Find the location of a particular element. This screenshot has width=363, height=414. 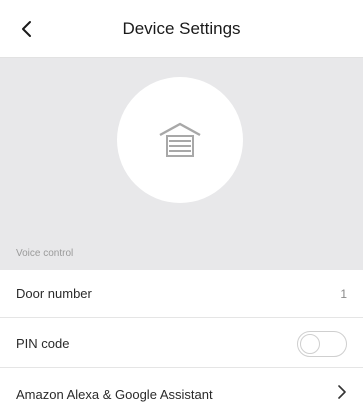

door-number-row: Door number 1 is located at coordinates (181, 294).